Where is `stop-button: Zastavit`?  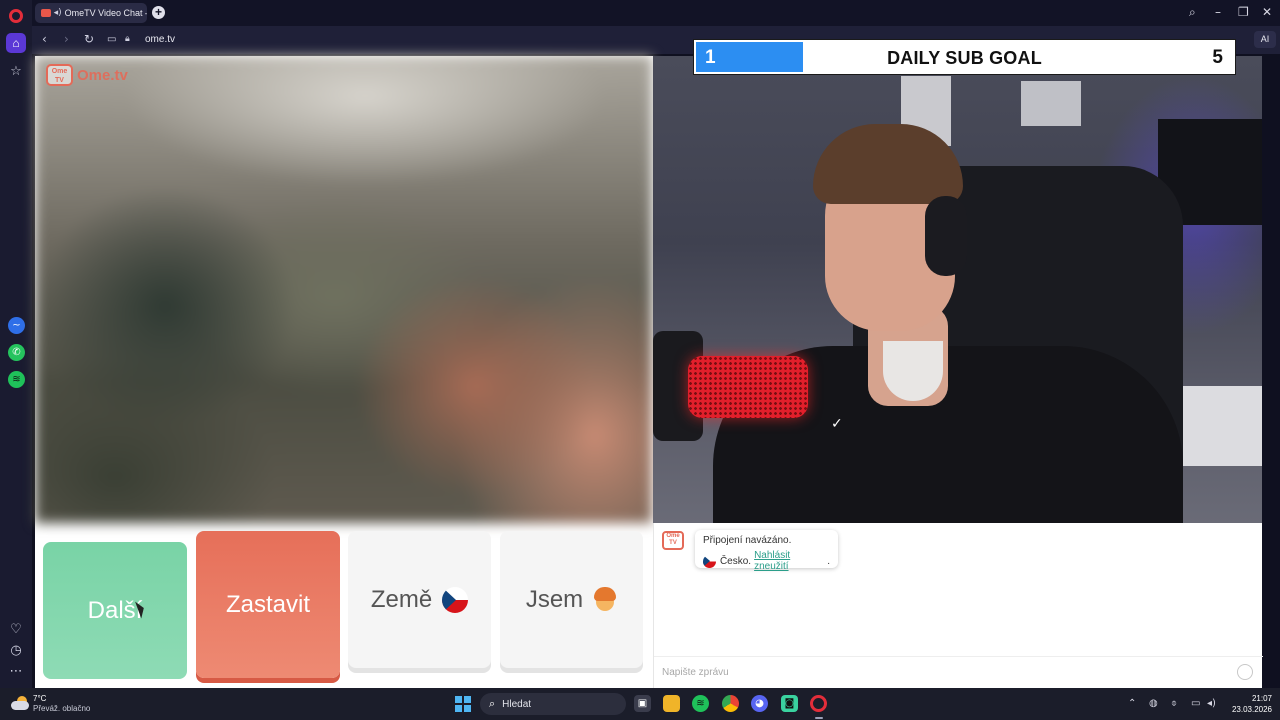
stop-button: Zastavit is located at coordinates (268, 604).